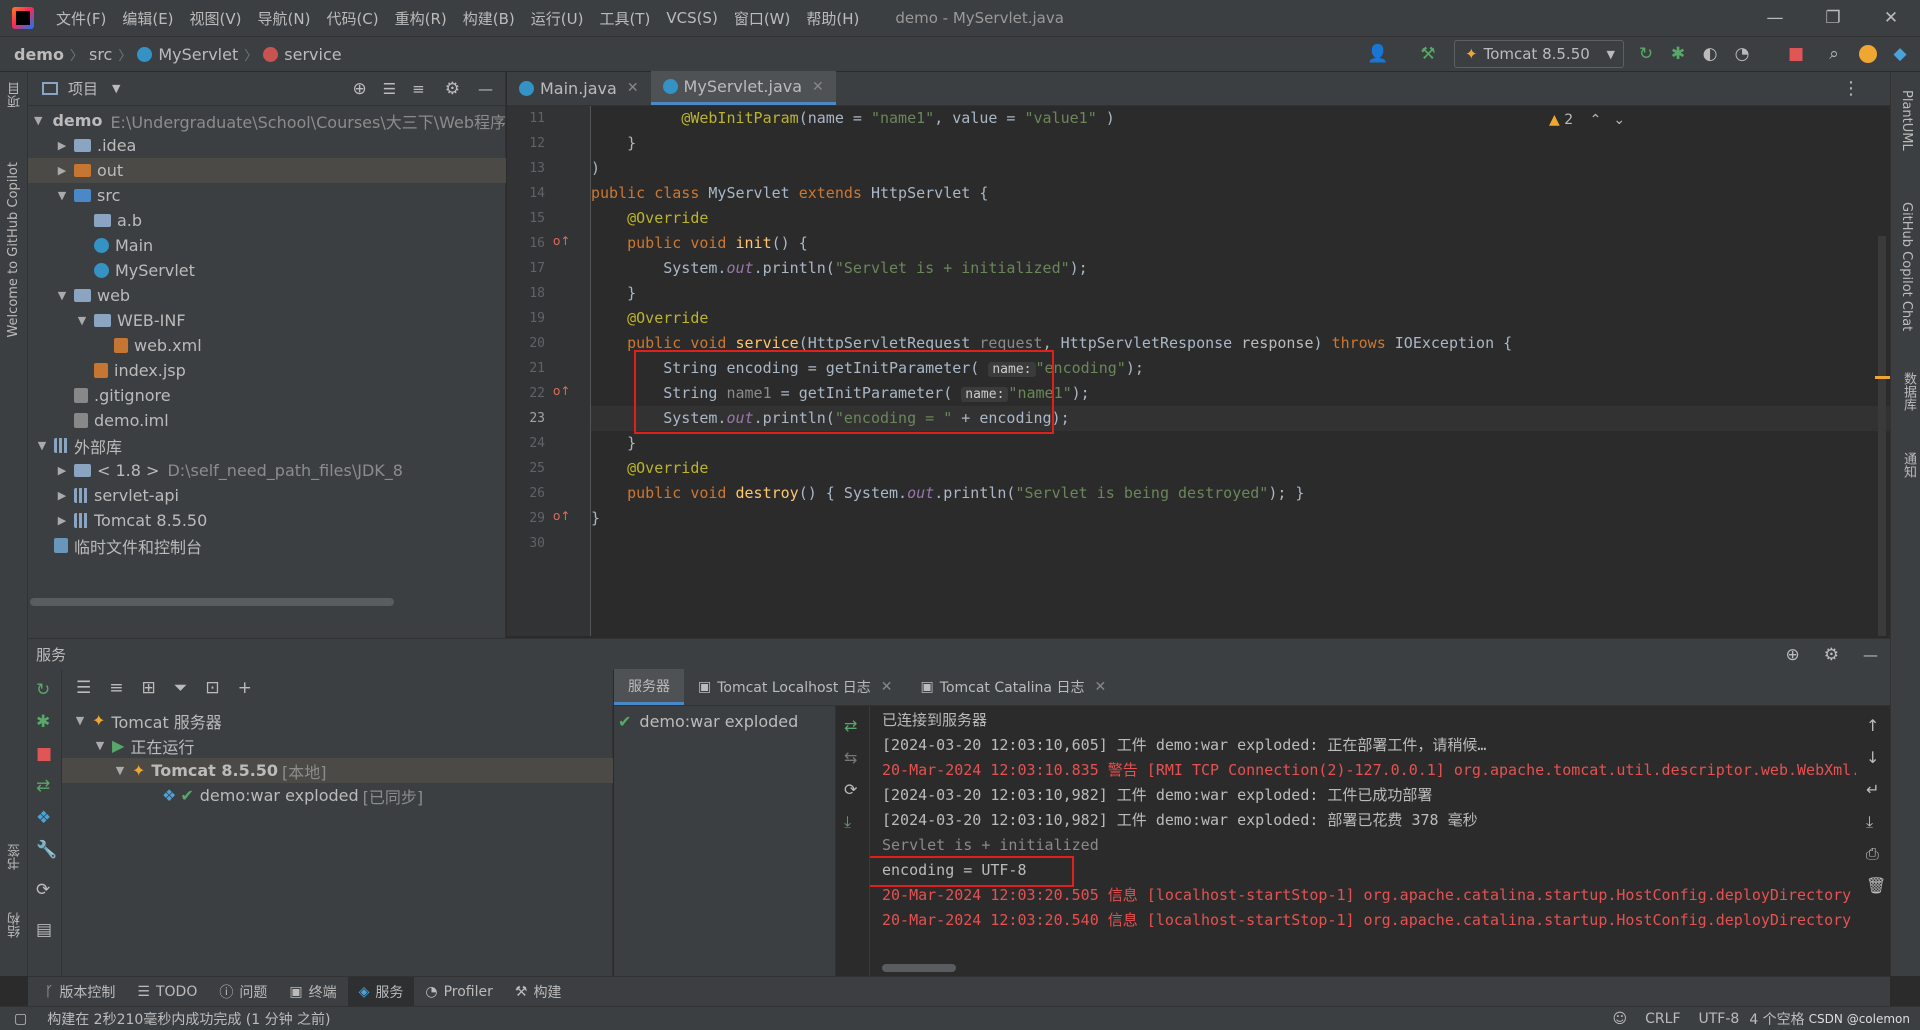 Image resolution: width=1920 pixels, height=1030 pixels. I want to click on breadcrumb-project: demo, so click(39, 54).